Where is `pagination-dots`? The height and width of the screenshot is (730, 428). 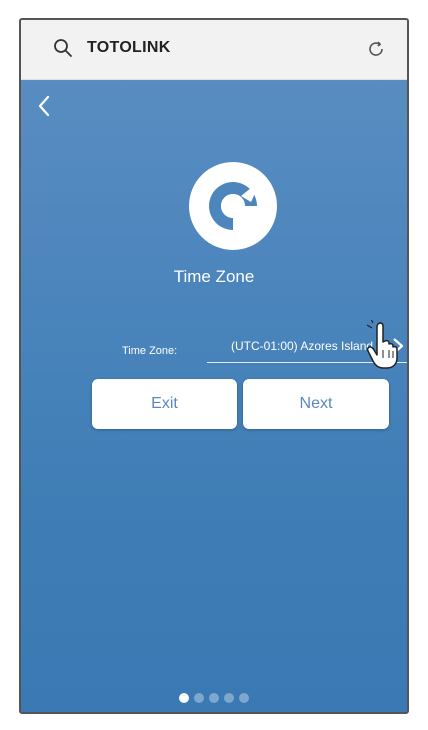 pagination-dots is located at coordinates (214, 698).